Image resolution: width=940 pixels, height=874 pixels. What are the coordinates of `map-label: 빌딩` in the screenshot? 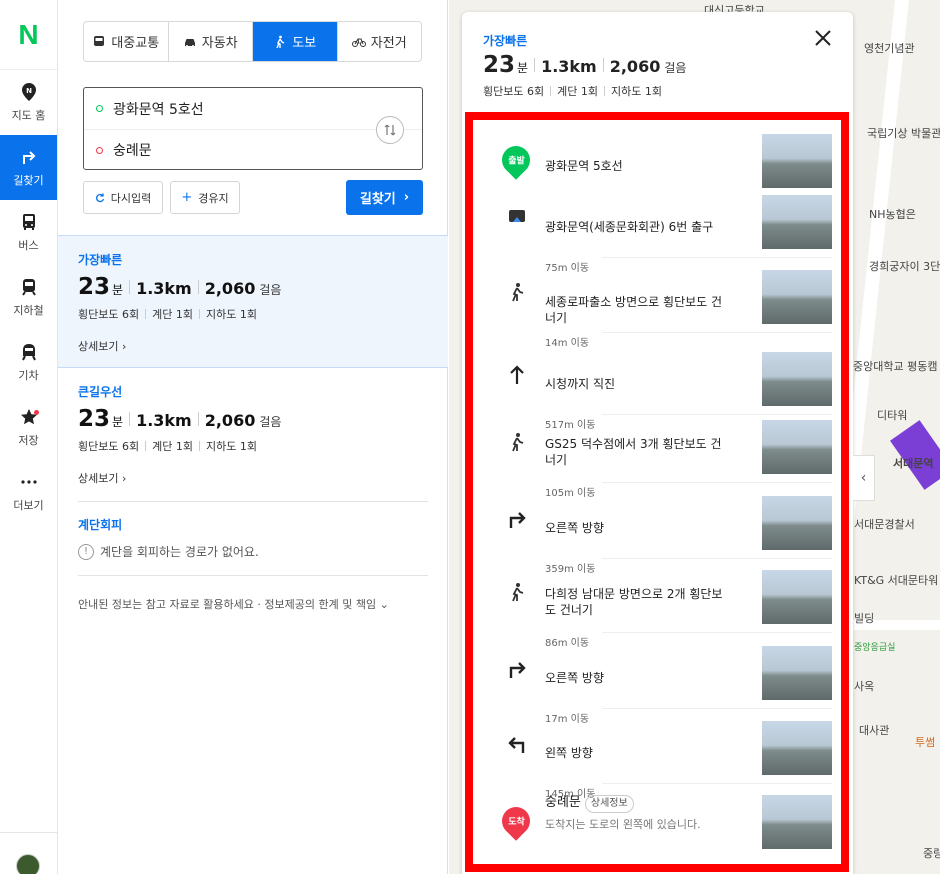 It's located at (864, 618).